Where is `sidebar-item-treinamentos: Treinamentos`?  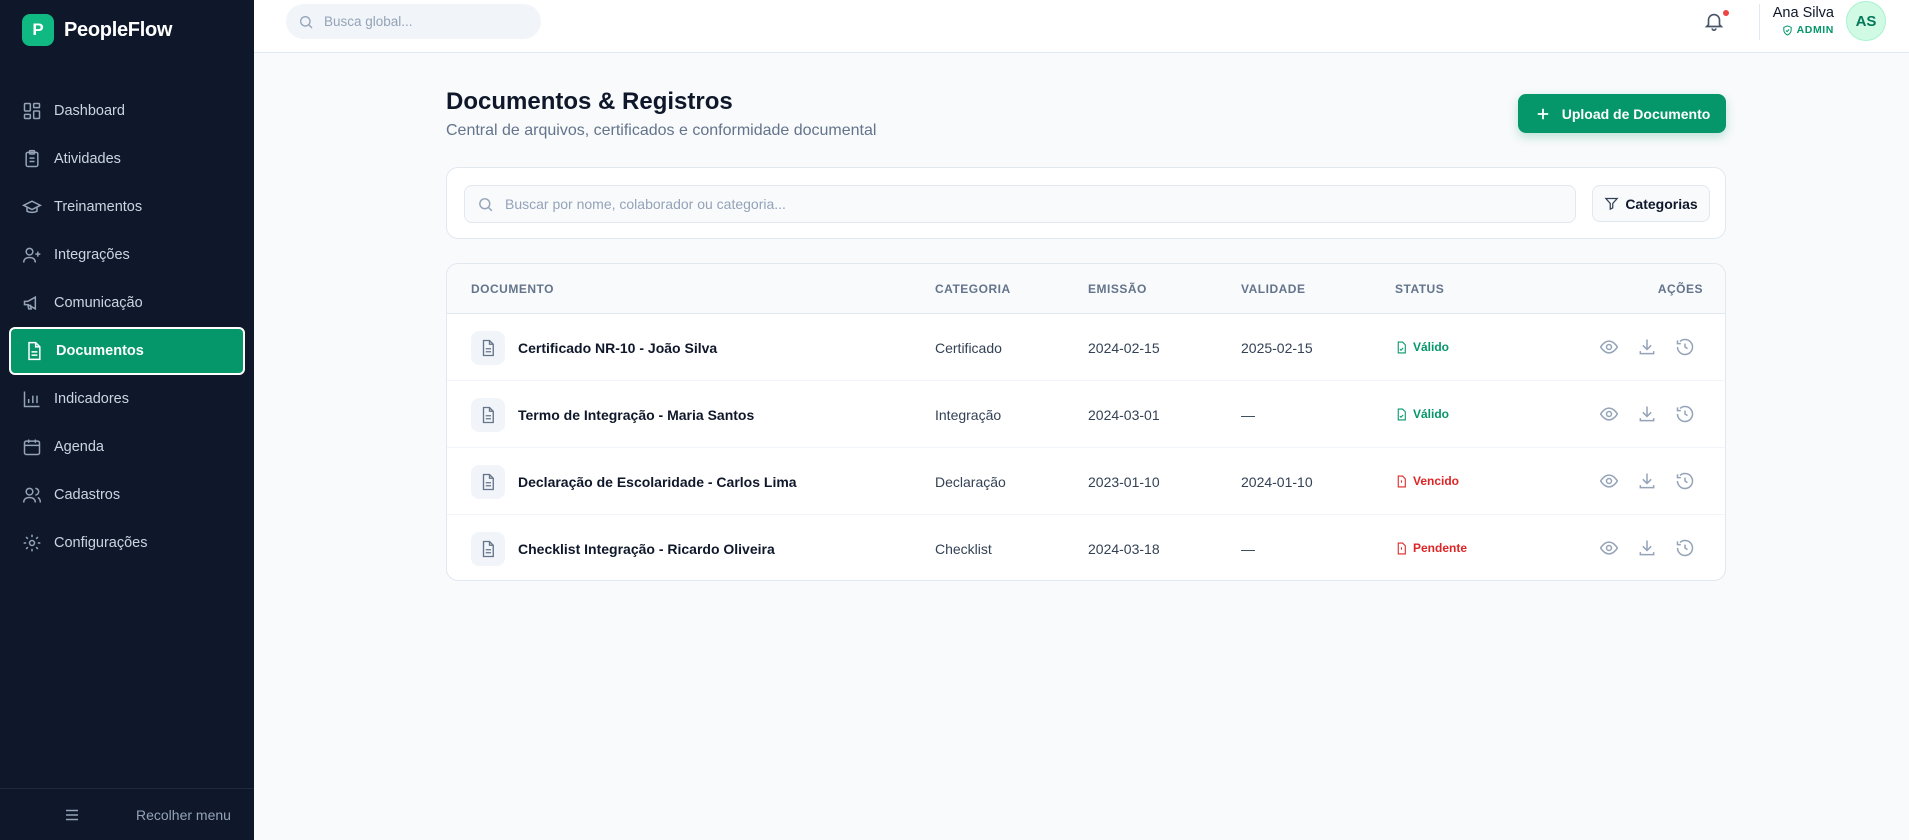
sidebar-item-treinamentos: Treinamentos is located at coordinates (127, 207).